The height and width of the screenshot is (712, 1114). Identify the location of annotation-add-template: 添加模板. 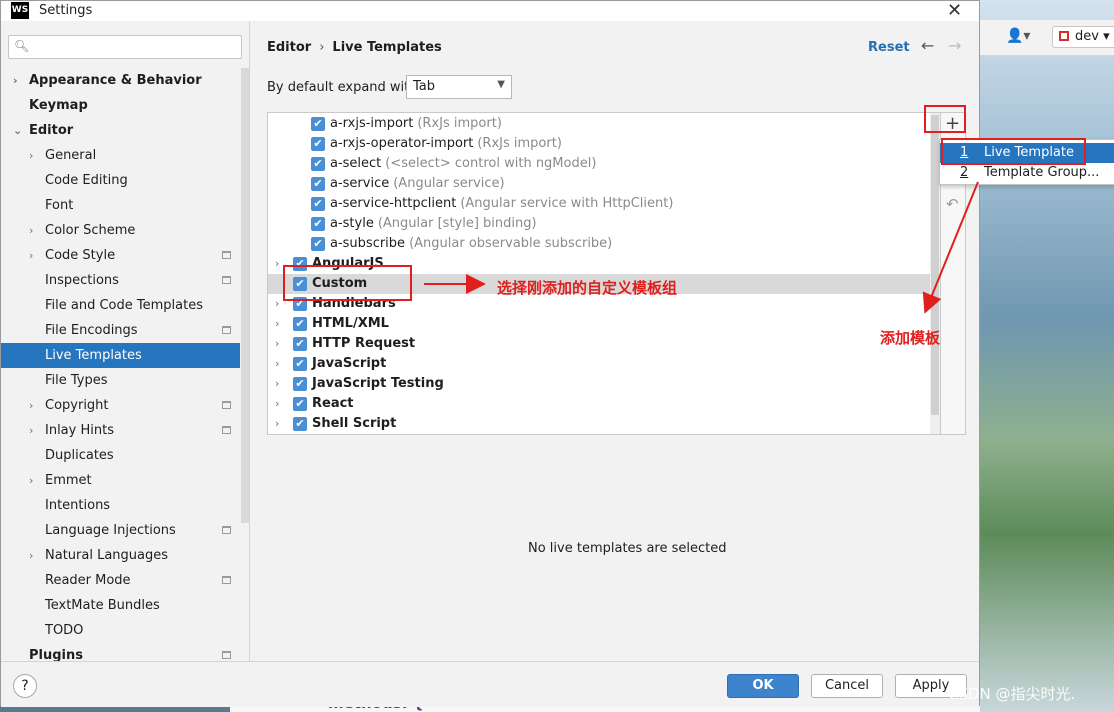
(910, 338).